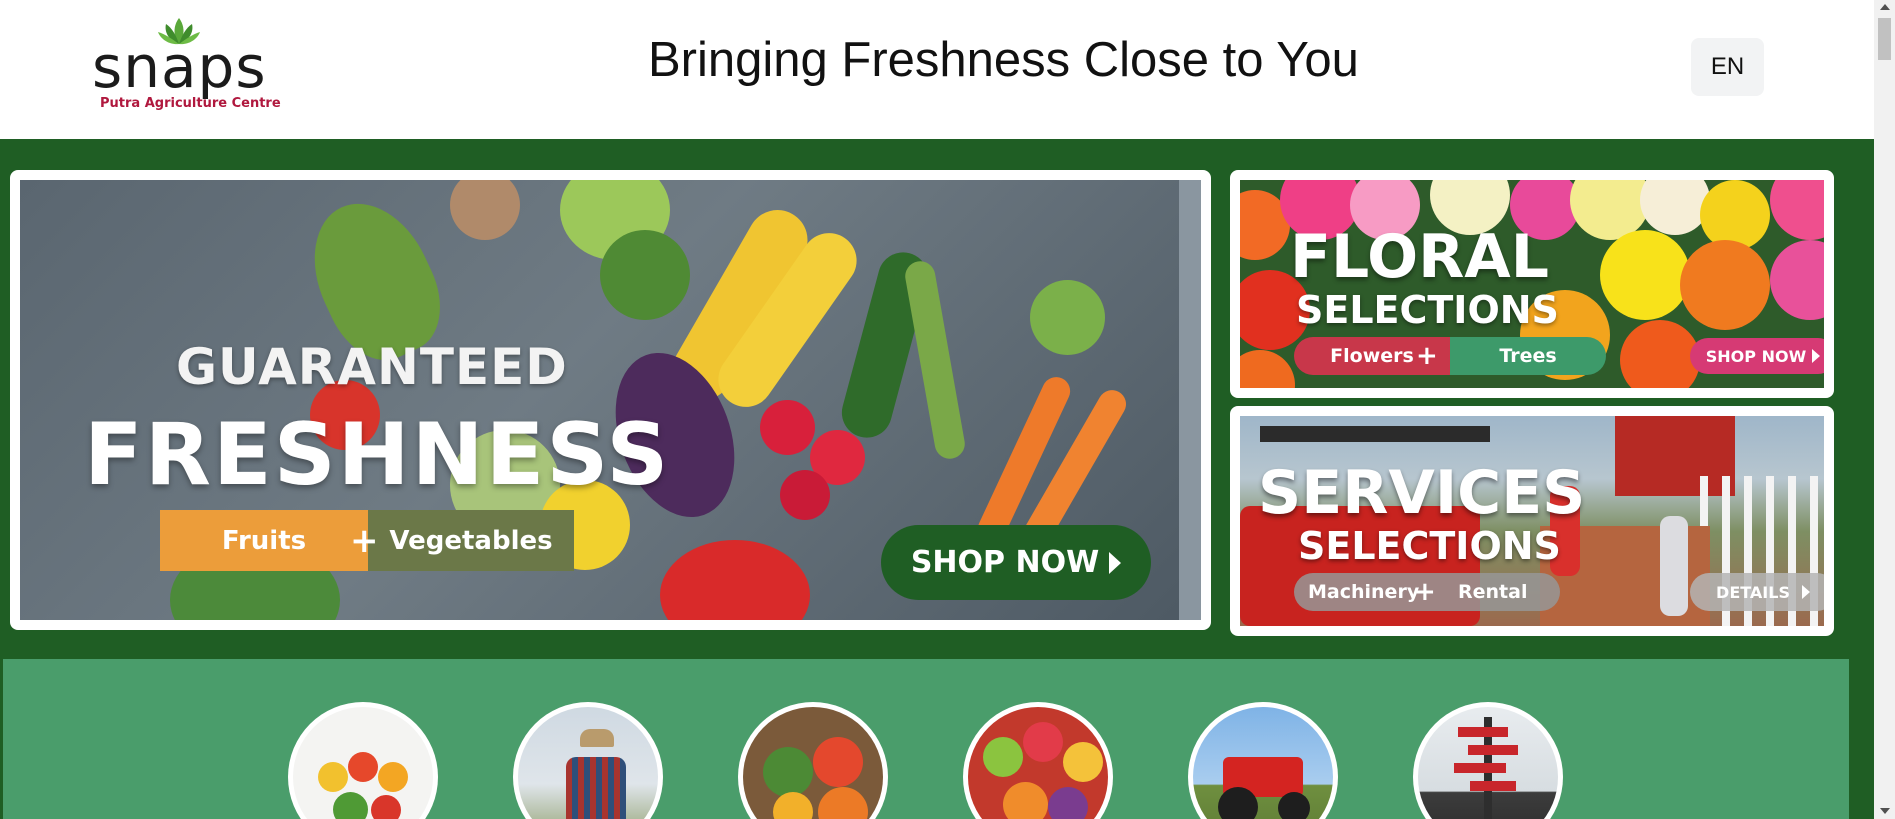 This screenshot has width=1895, height=819. I want to click on category-vegetables, so click(813, 760).